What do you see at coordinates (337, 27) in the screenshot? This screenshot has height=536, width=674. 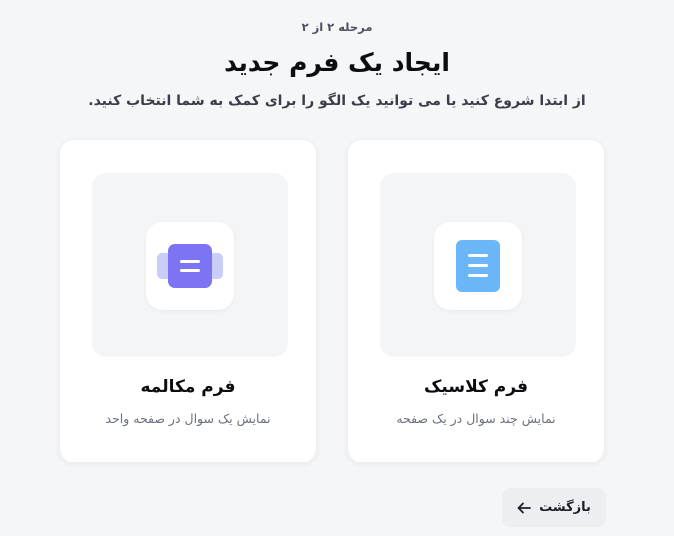 I see `step-indicator: مرحله ۲ از ۲` at bounding box center [337, 27].